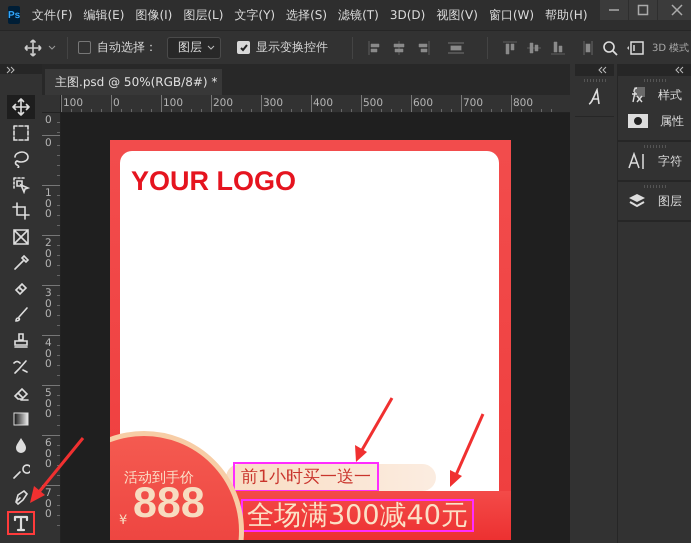 This screenshot has width=691, height=543. Describe the element at coordinates (638, 121) in the screenshot. I see `properties-icon` at that location.